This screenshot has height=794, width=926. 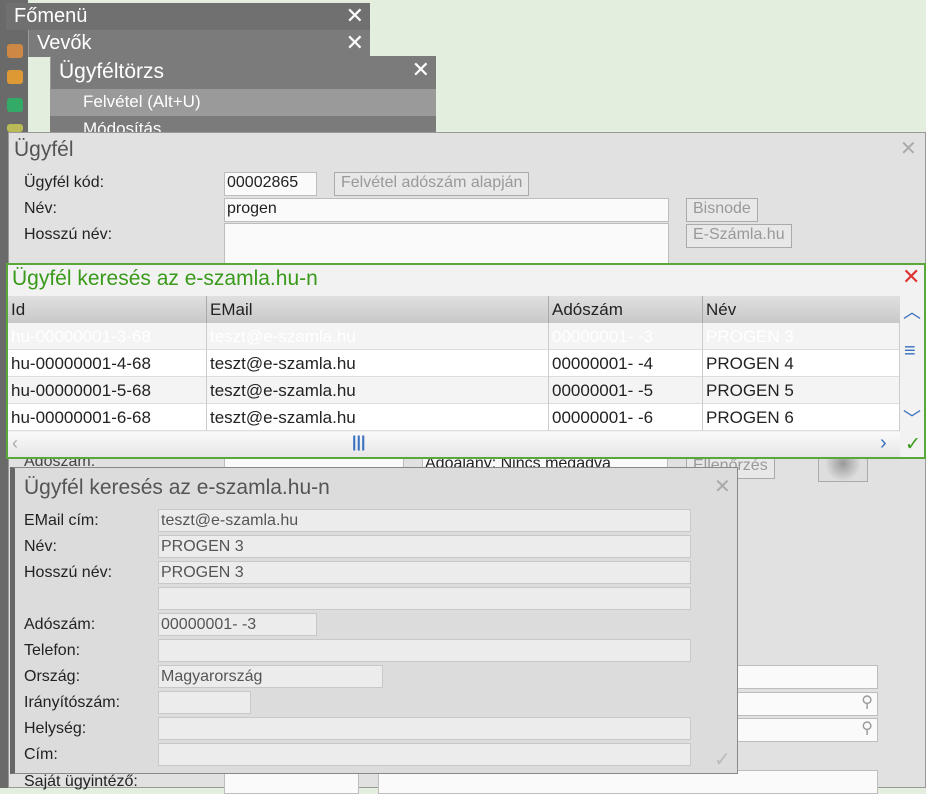 I want to click on cell-id: hu-00000001-3-68, so click(x=107, y=336).